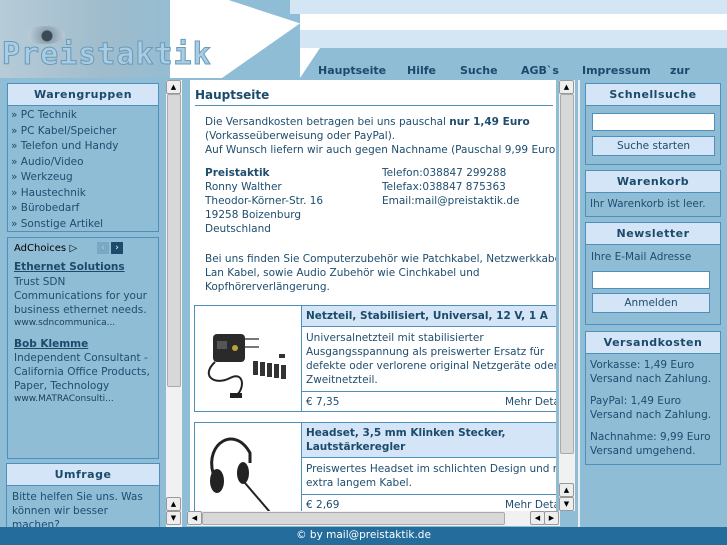 This screenshot has height=545, width=727. I want to click on shipping-option: Vorkasse: 1,49 Euro, so click(642, 365).